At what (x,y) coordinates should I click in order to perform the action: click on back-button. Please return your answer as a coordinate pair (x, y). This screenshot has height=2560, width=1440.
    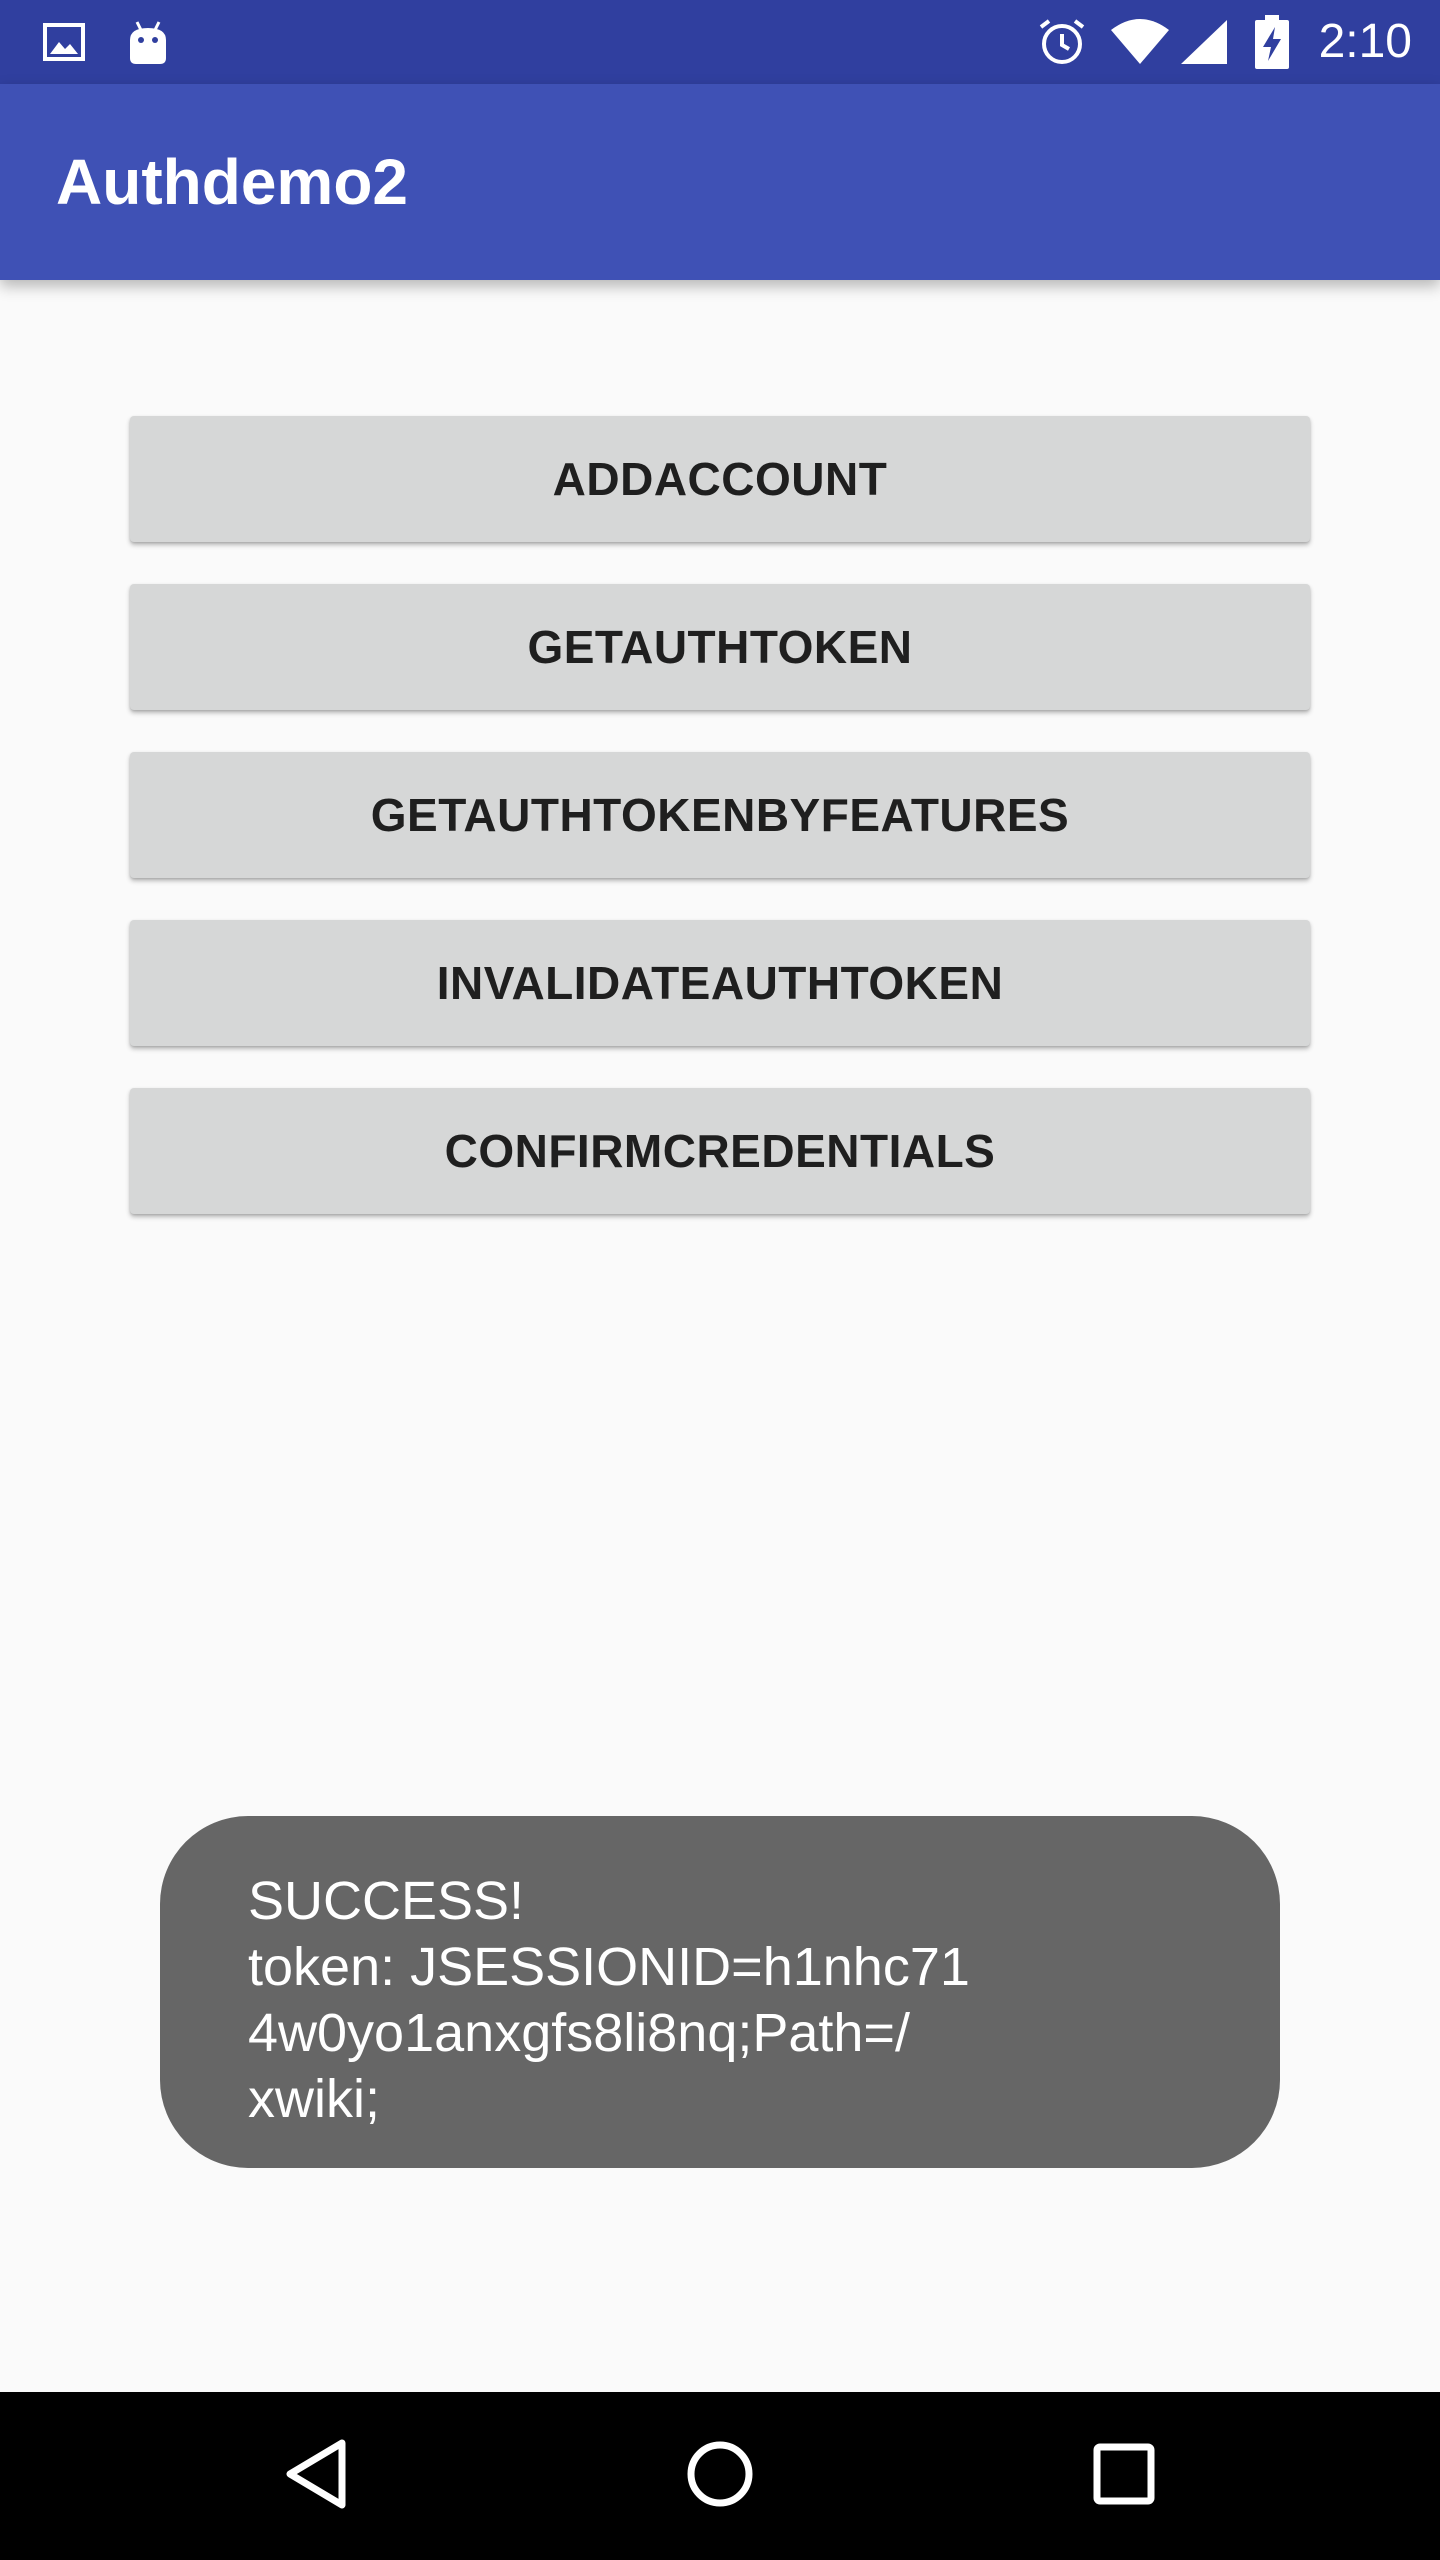
    Looking at the image, I should click on (316, 2476).